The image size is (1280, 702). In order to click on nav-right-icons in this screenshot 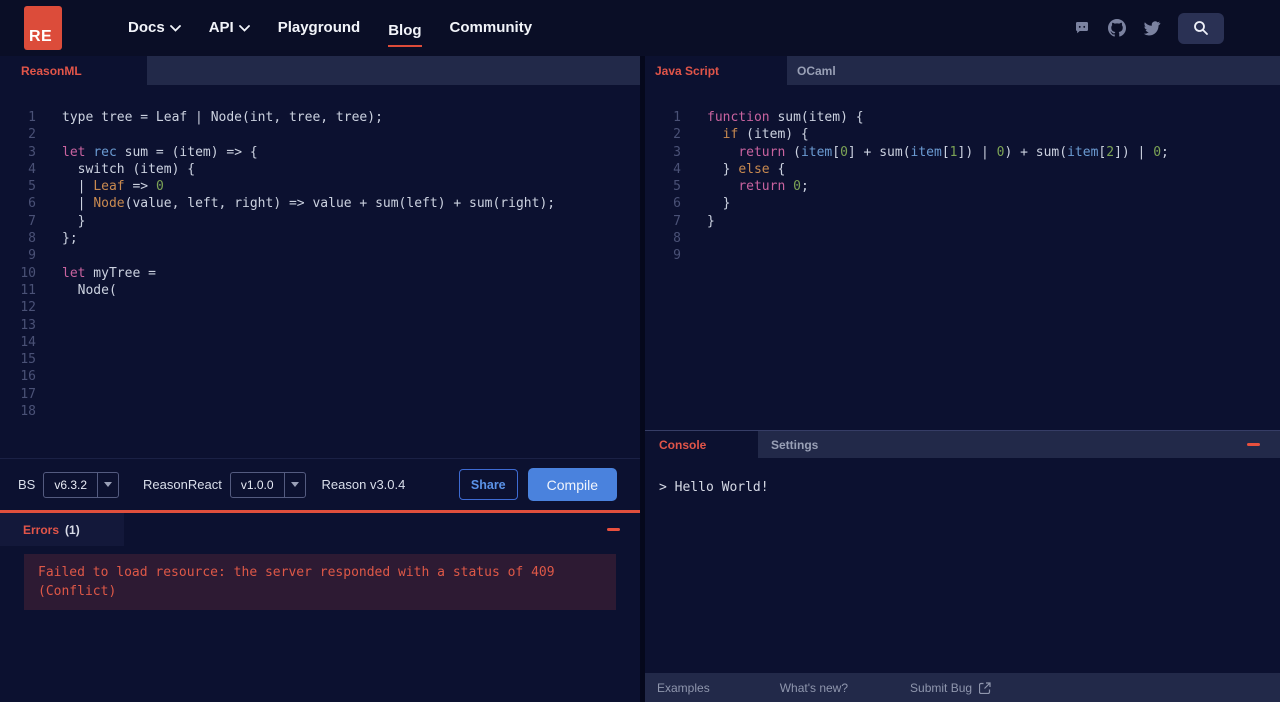, I will do `click(1176, 28)`.